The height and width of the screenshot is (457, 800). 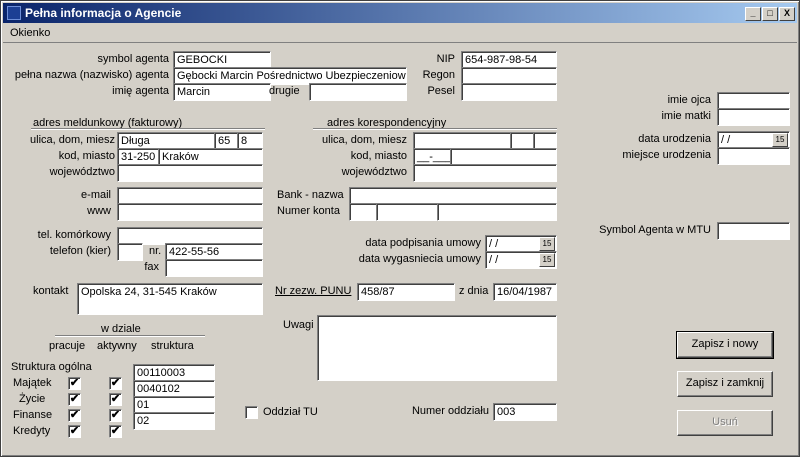 I want to click on phone-prefix-field, so click(x=130, y=252).